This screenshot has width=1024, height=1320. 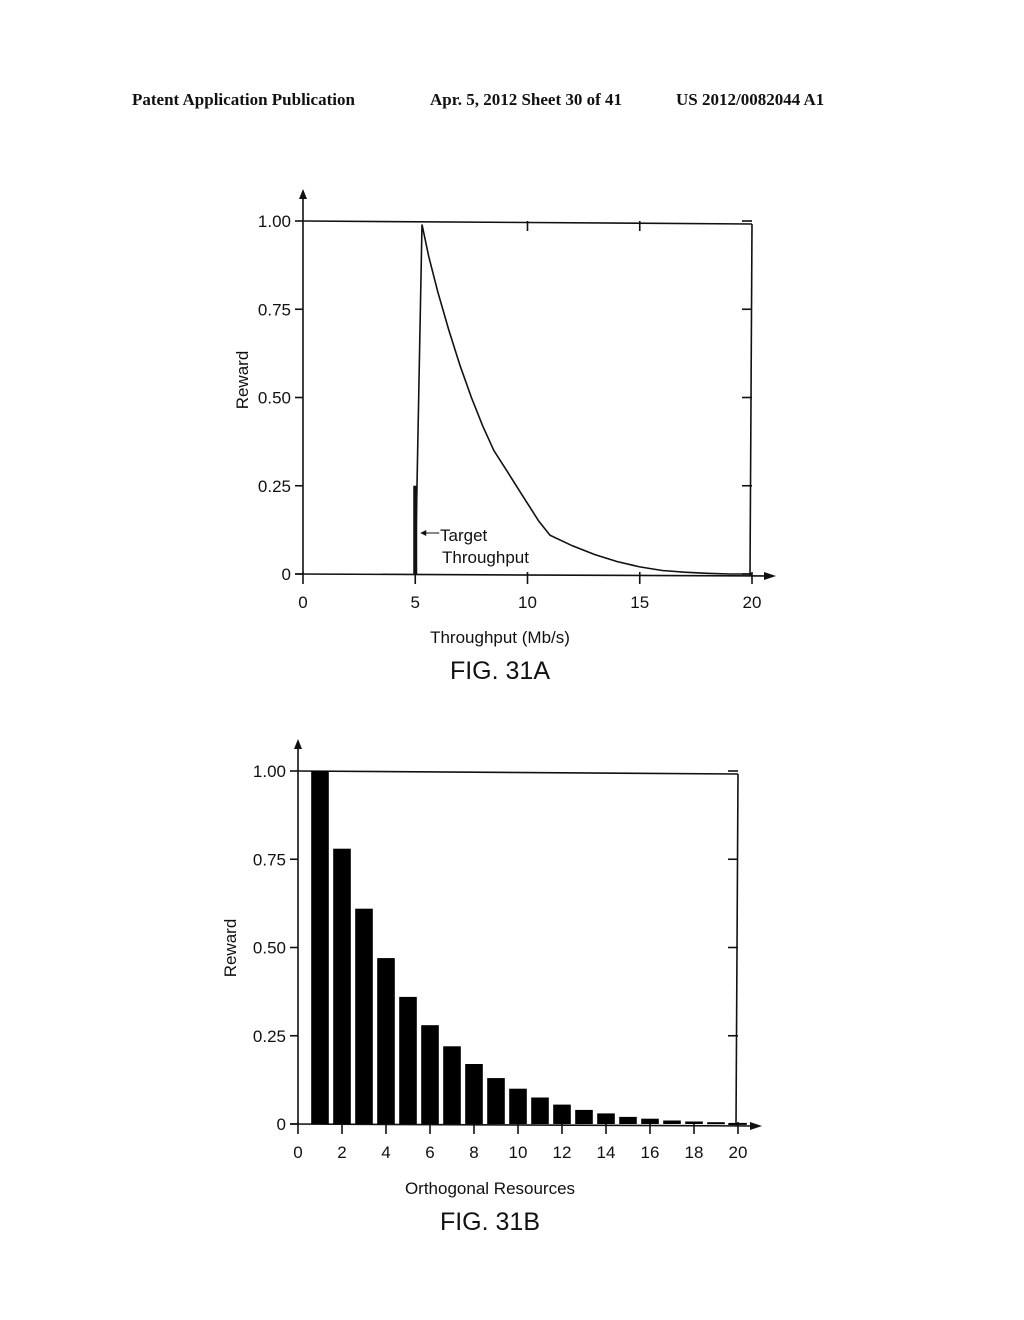 I want to click on fig31b-x-tick-label: 0, so click(x=297, y=1152).